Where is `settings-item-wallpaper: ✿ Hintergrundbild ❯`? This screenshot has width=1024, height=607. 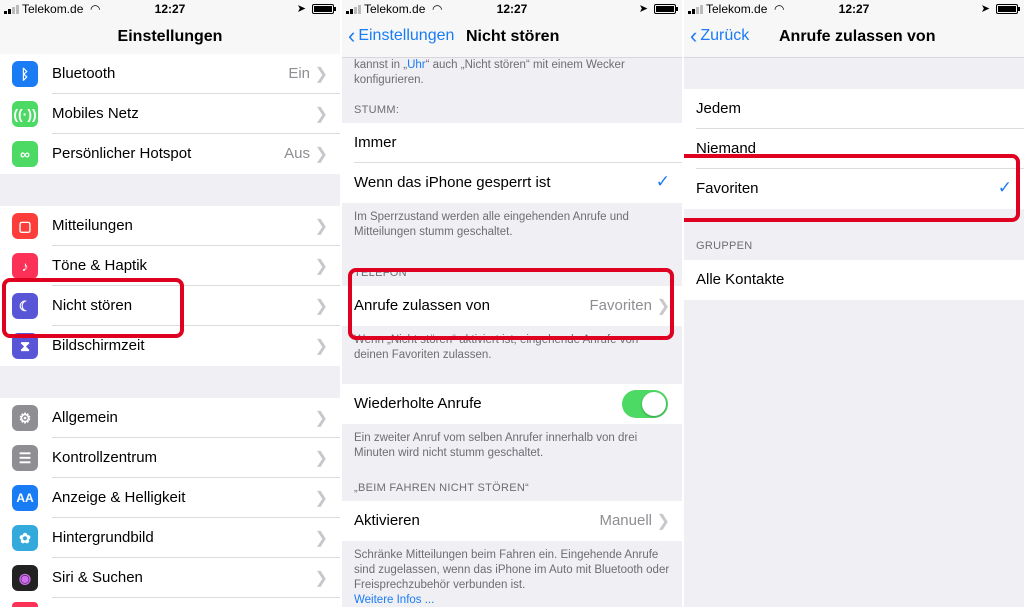 settings-item-wallpaper: ✿ Hintergrundbild ❯ is located at coordinates (170, 538).